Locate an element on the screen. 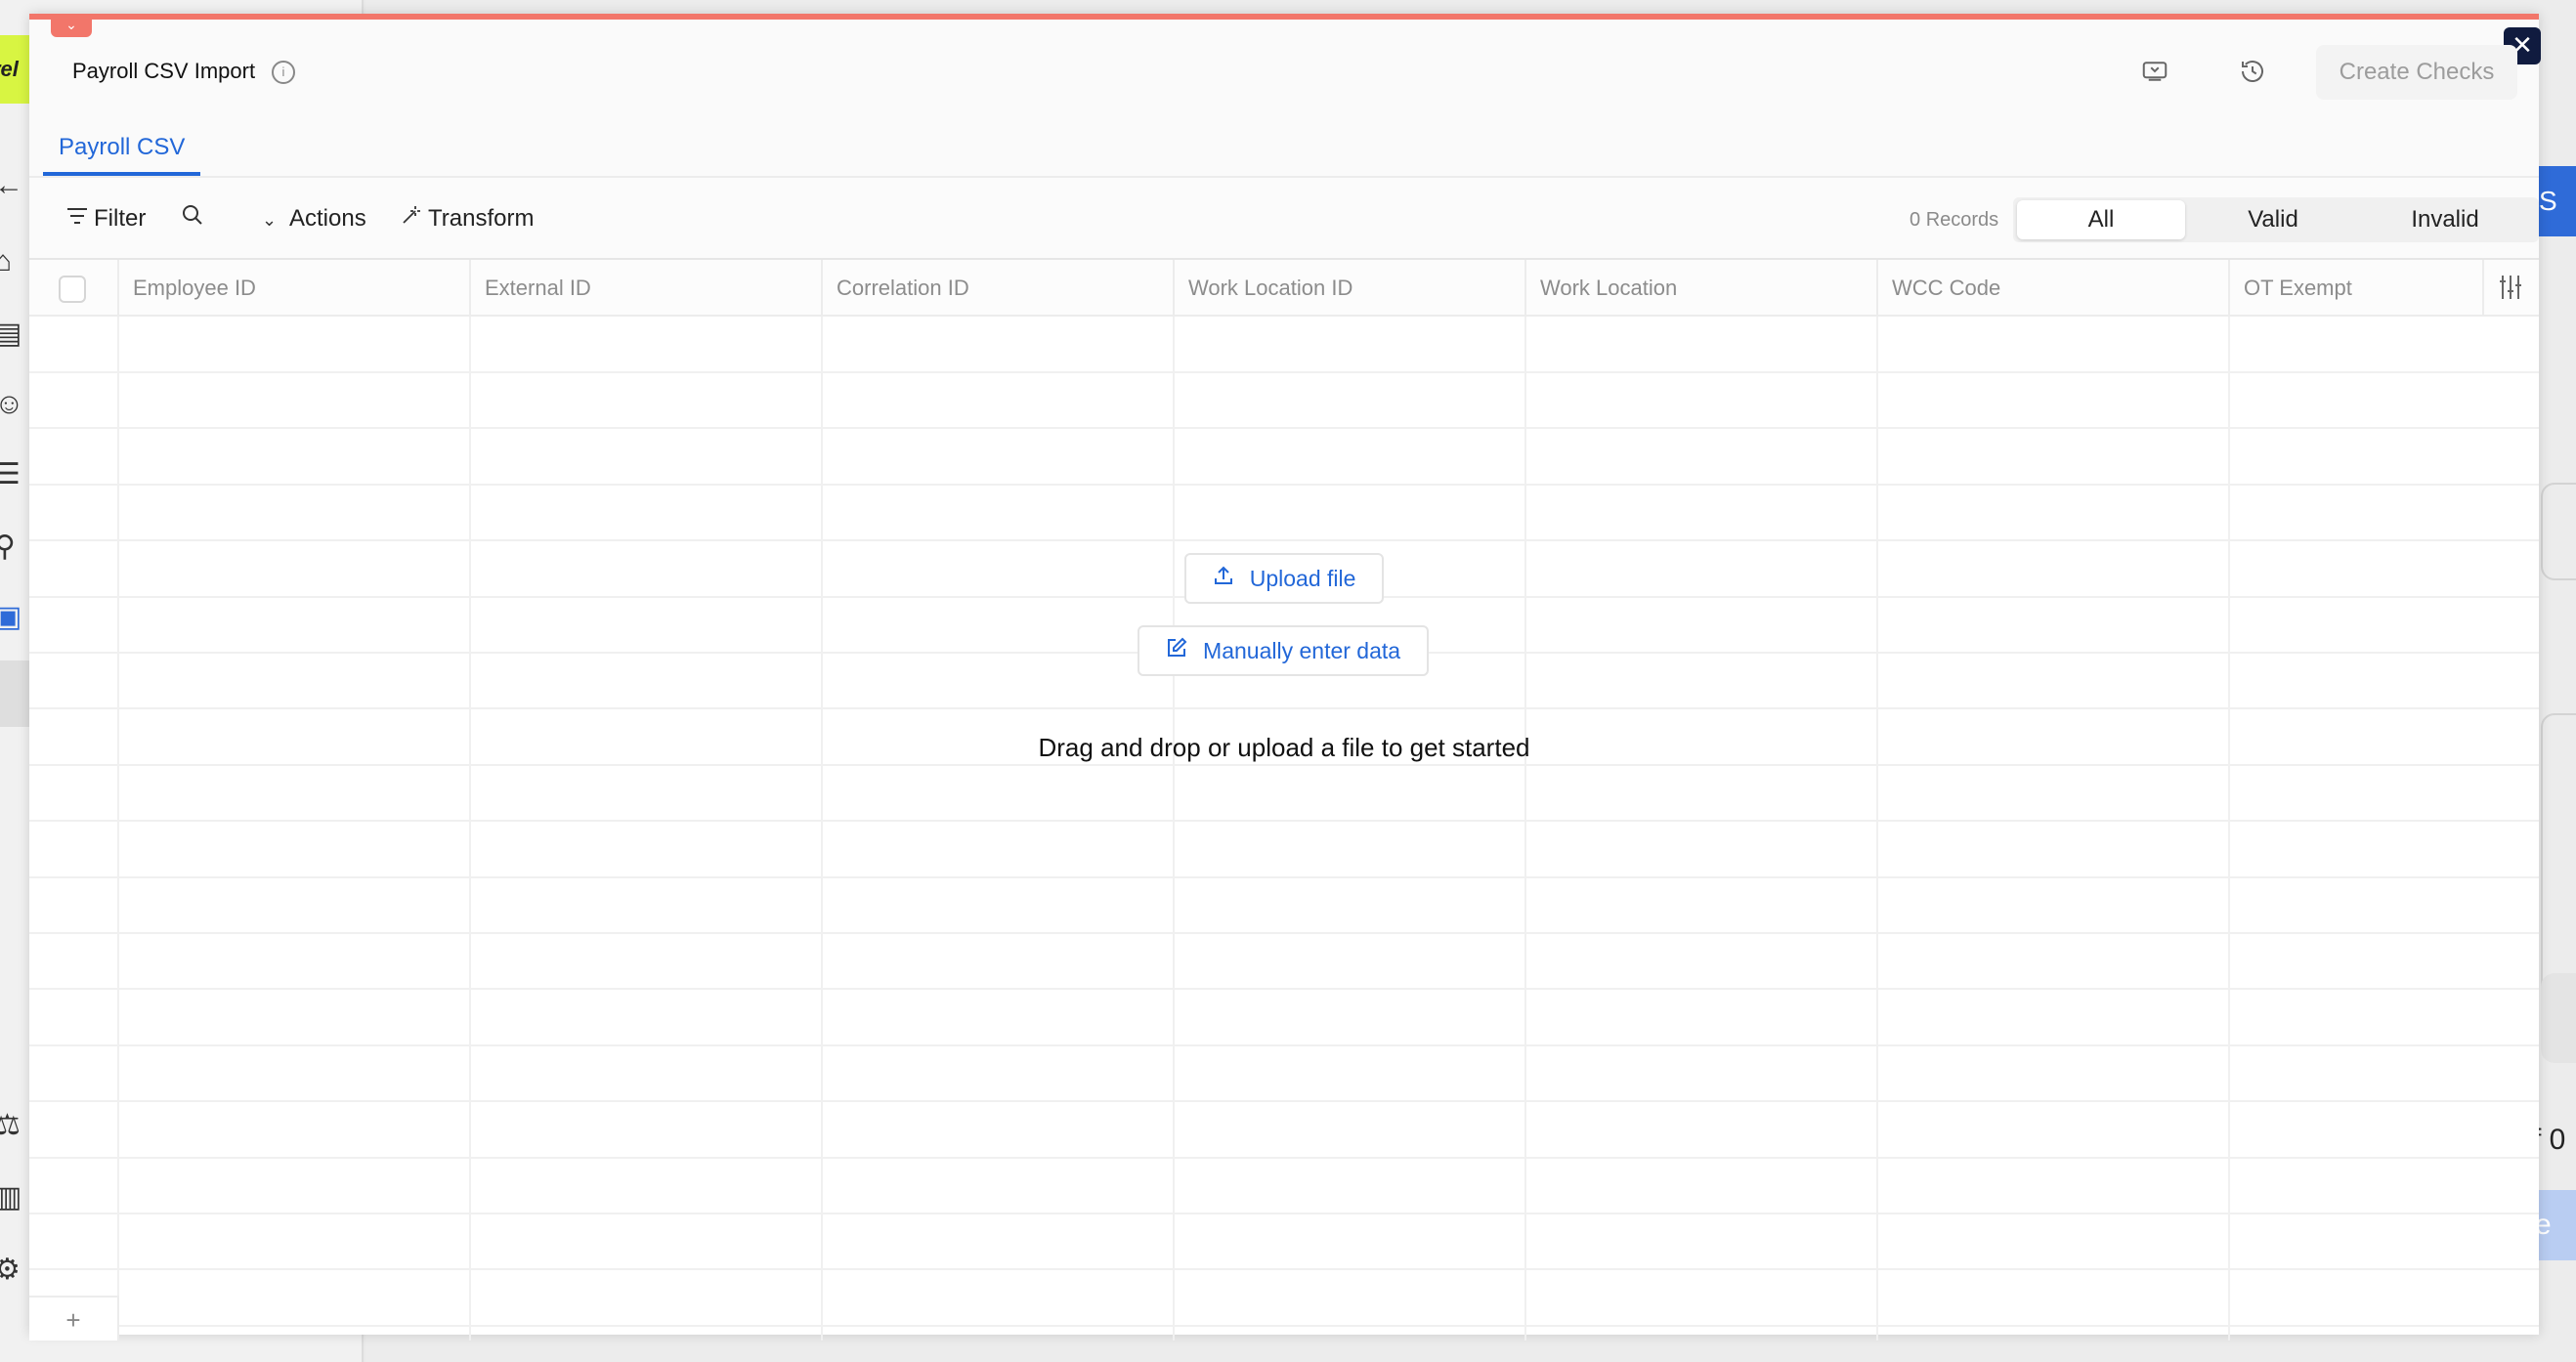 The image size is (2576, 1362). info-icon: i is located at coordinates (284, 72).